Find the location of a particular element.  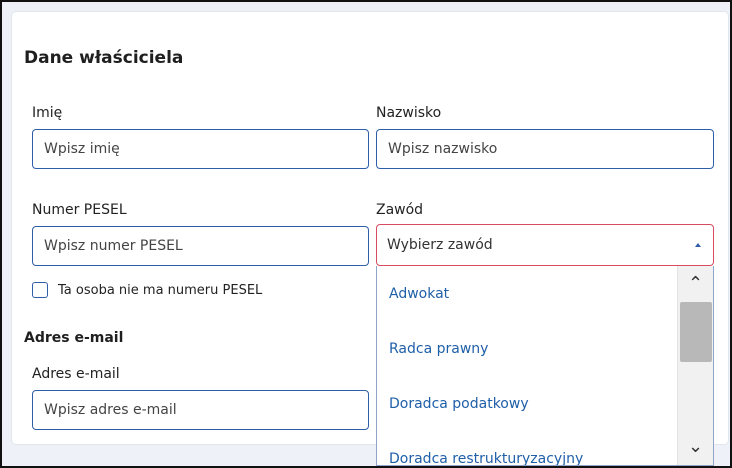

first-name-input is located at coordinates (200, 149).